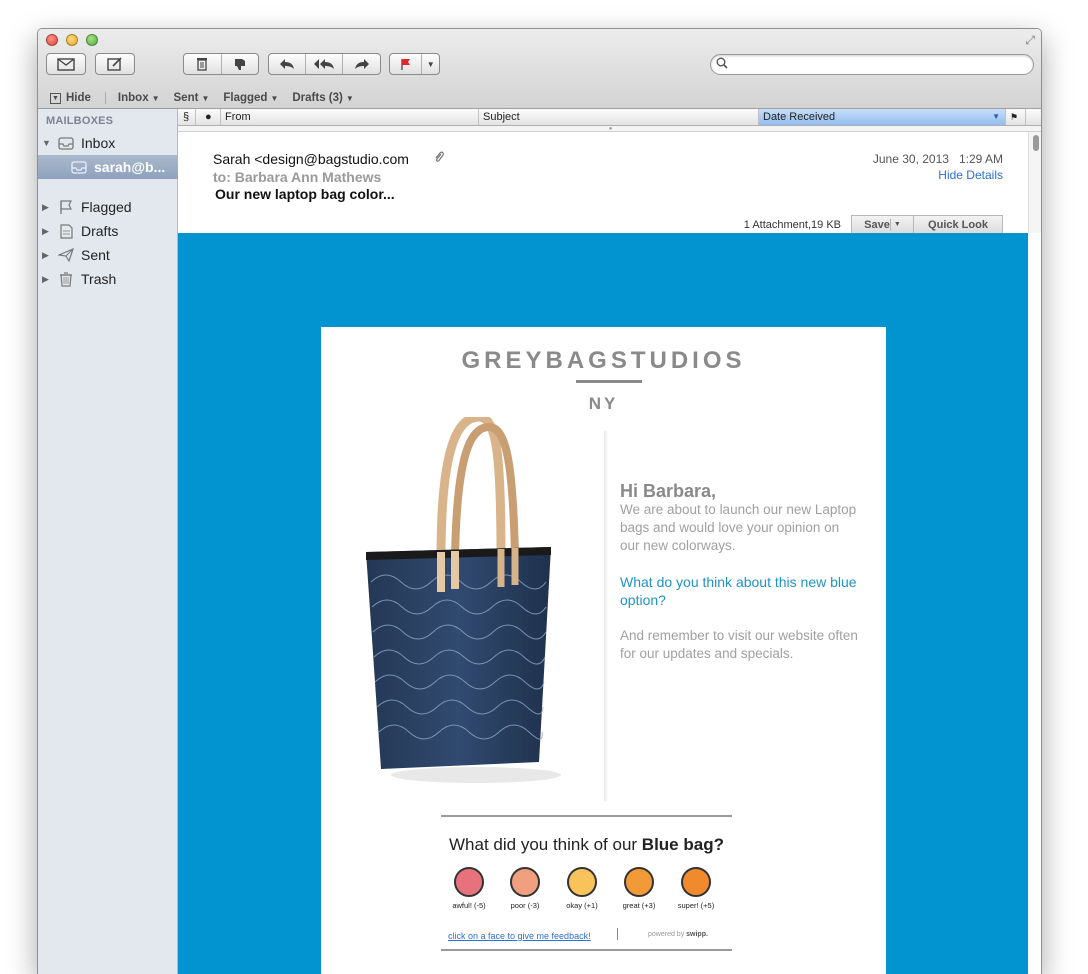 The image size is (1088, 974). What do you see at coordinates (668, 491) in the screenshot?
I see `greeting: Hi Barbara,` at bounding box center [668, 491].